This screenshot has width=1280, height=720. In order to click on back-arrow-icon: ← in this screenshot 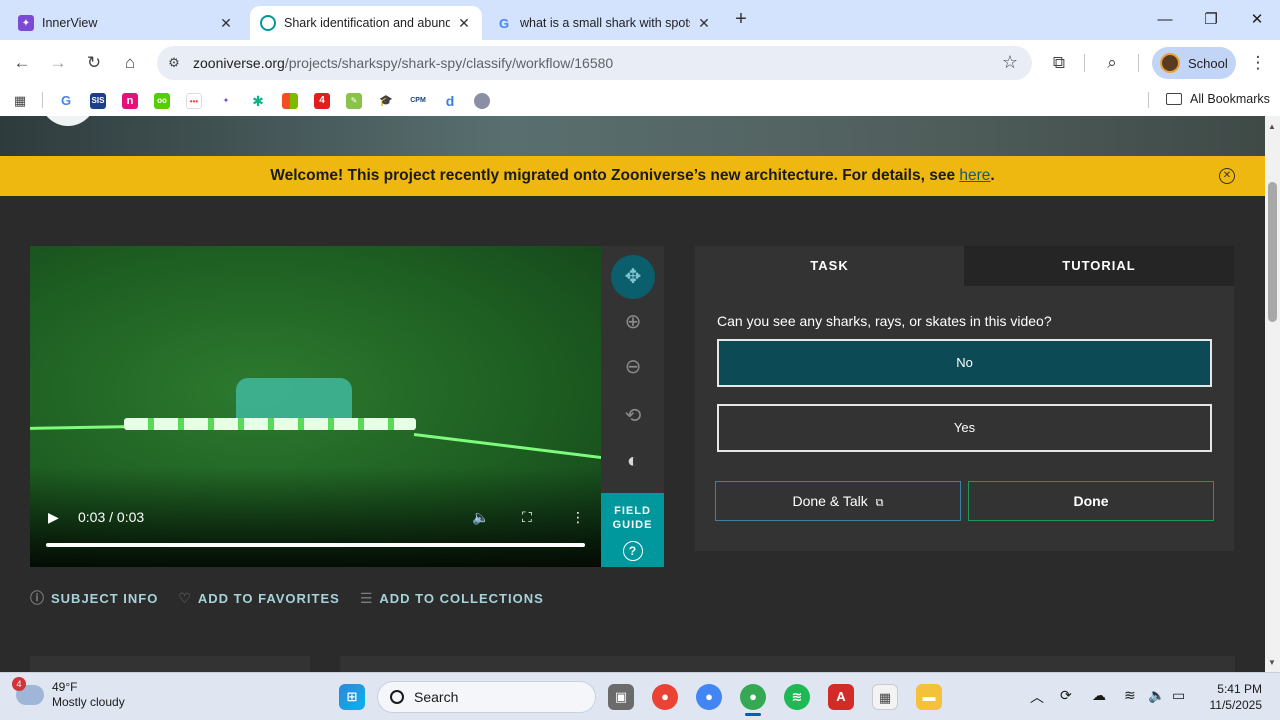, I will do `click(22, 63)`.